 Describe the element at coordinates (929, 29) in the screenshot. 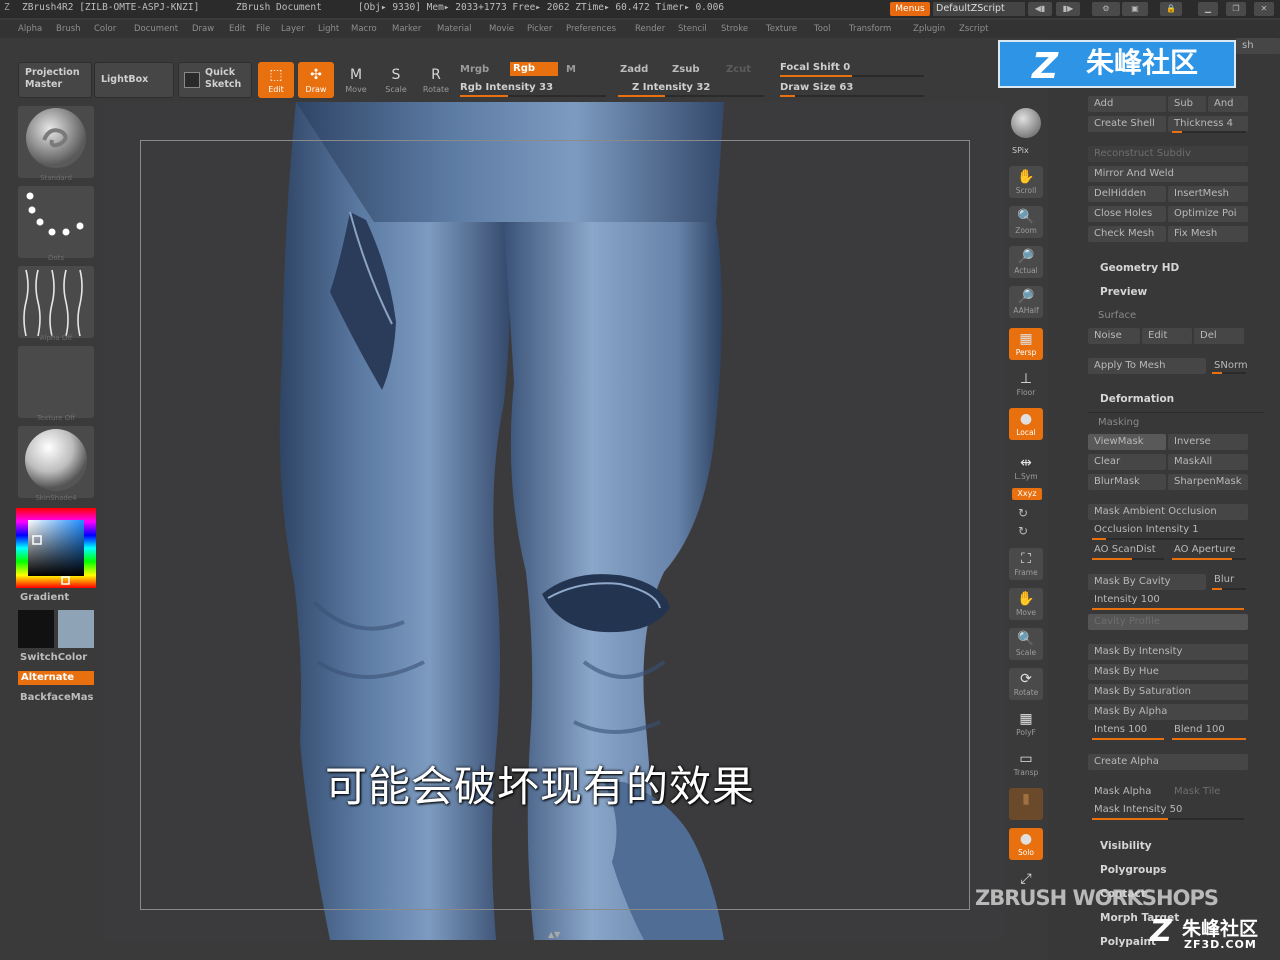

I see `menu-zplugin: Zplugin` at that location.